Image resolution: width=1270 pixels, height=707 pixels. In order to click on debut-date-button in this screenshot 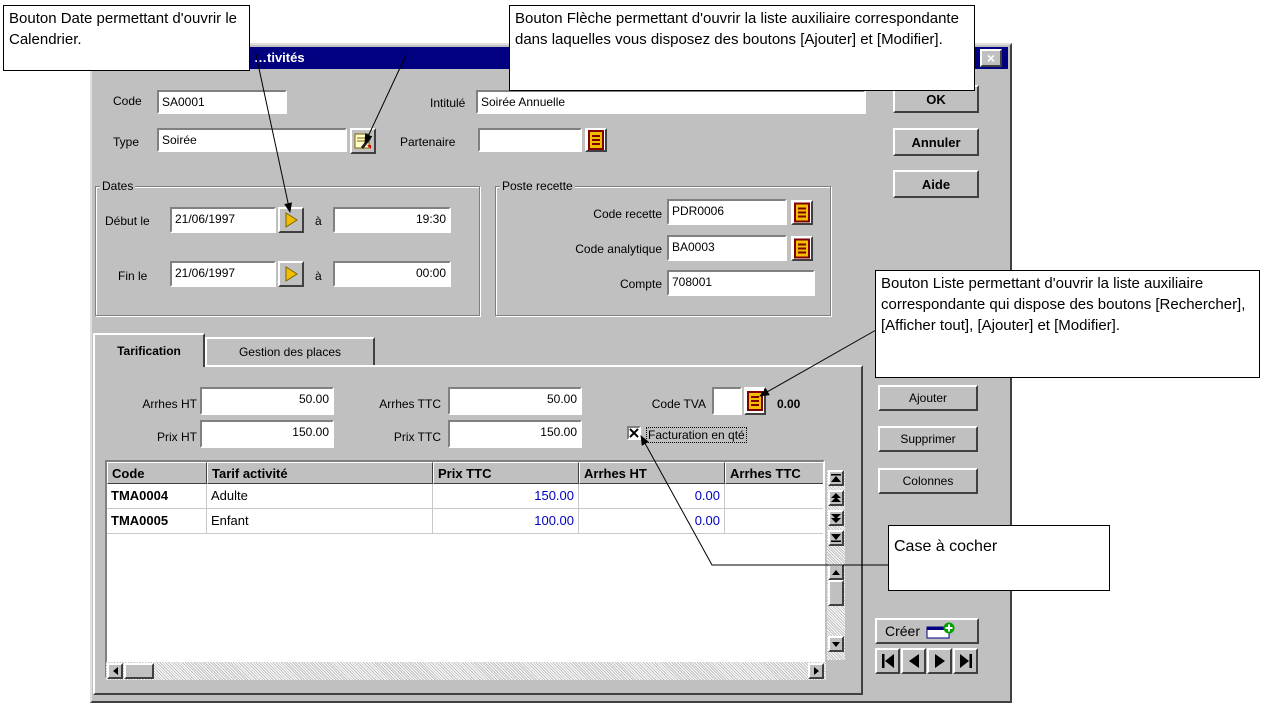, I will do `click(291, 220)`.